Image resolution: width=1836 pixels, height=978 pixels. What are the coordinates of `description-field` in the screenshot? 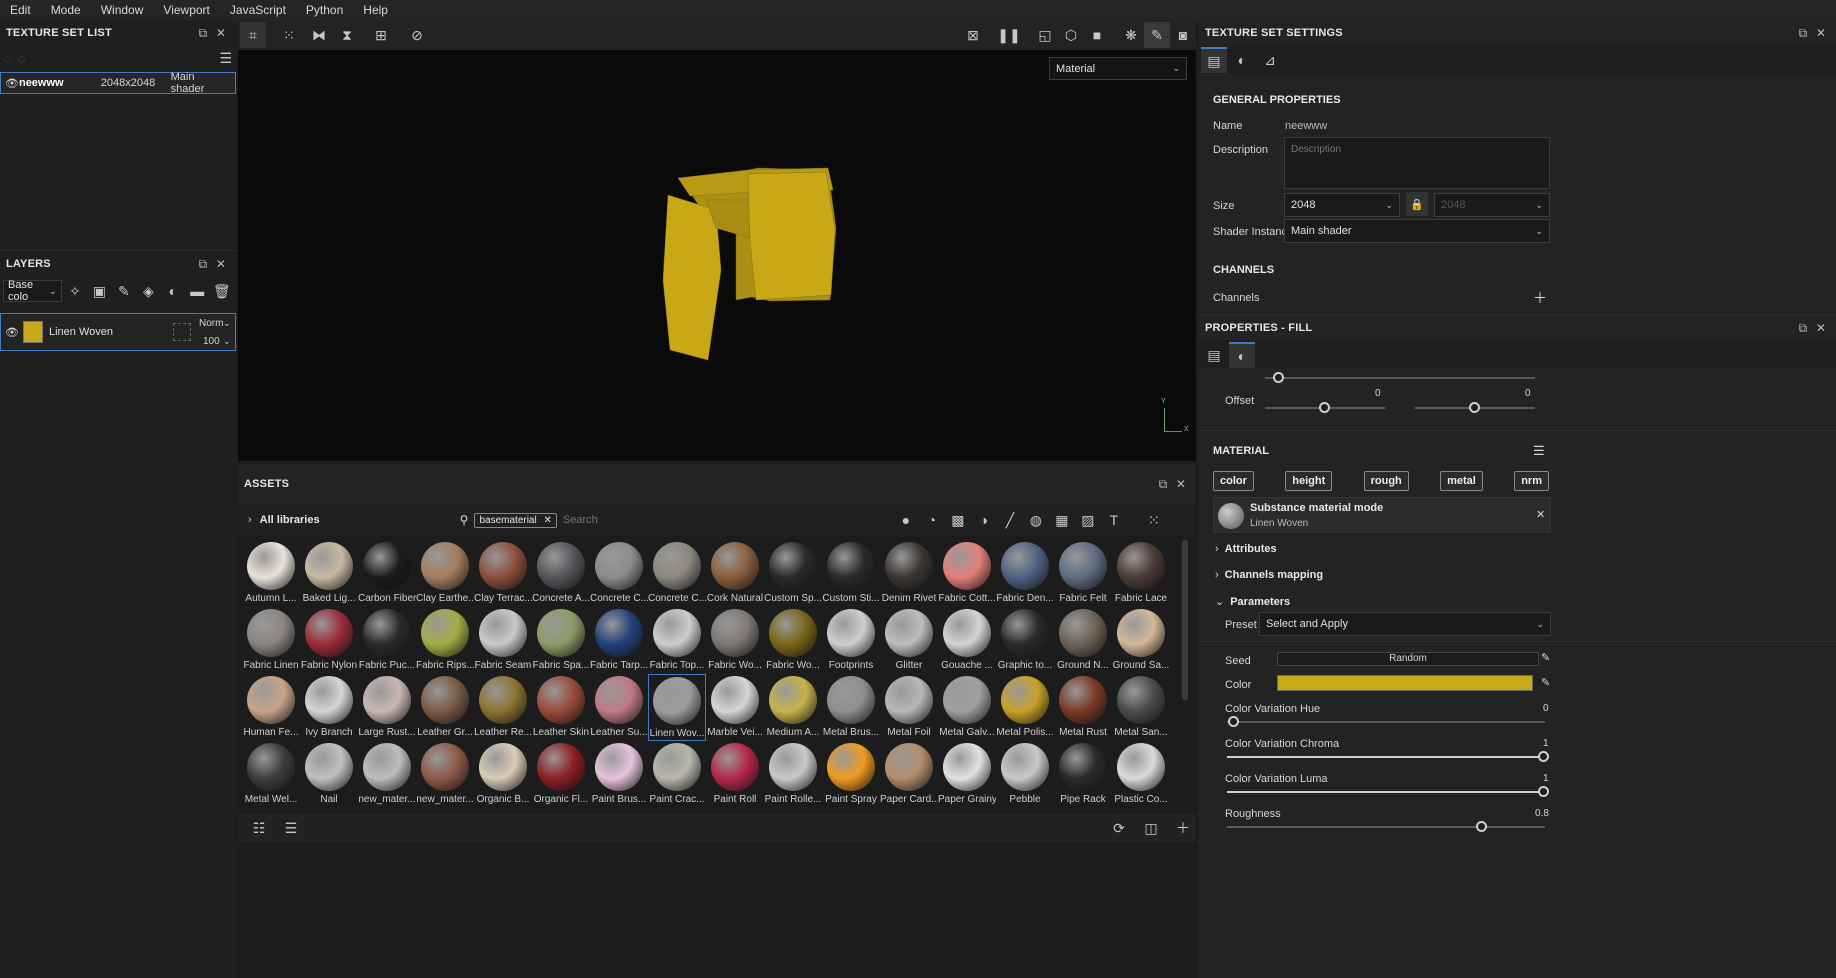 It's located at (1417, 163).